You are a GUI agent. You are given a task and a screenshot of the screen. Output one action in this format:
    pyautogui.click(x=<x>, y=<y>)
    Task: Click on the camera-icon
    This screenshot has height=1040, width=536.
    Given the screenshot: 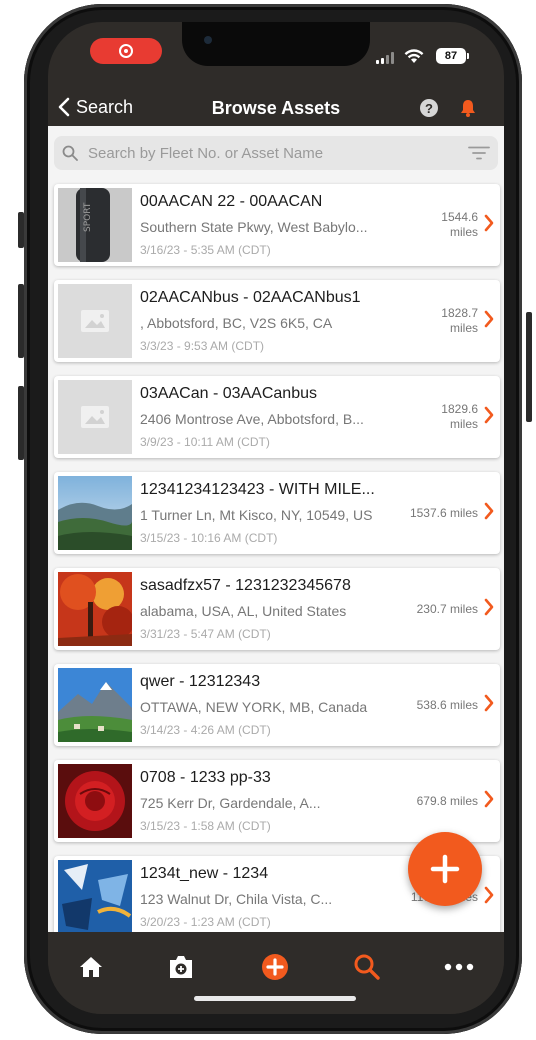 What is the action you would take?
    pyautogui.click(x=181, y=967)
    